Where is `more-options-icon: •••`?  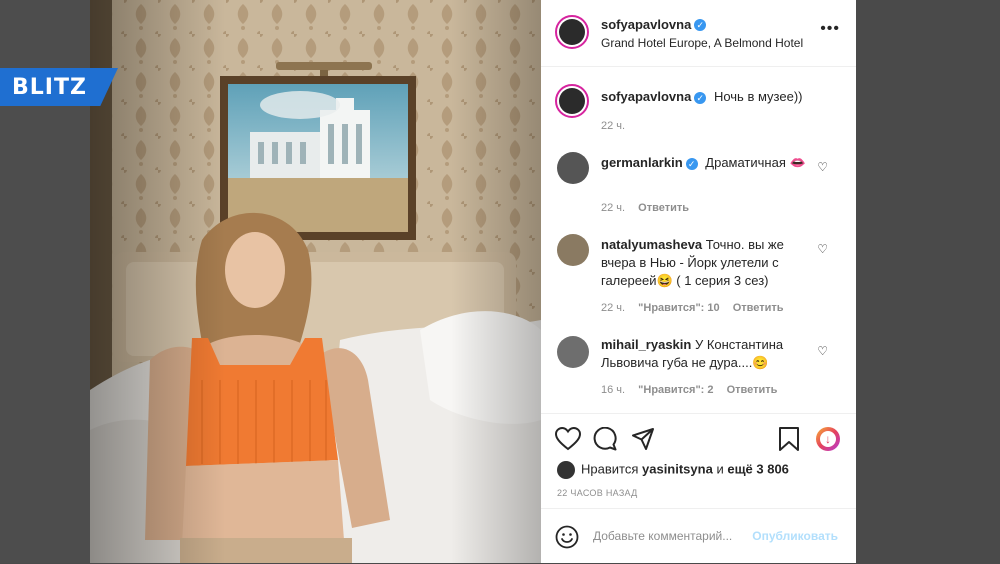
more-options-icon: ••• is located at coordinates (830, 29).